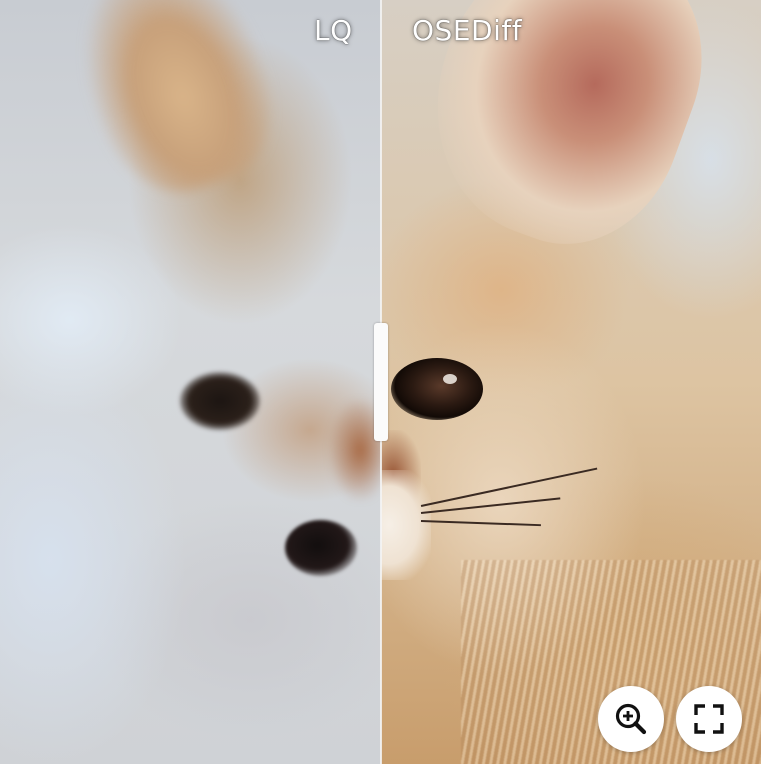  I want to click on fox-eye-glint, so click(450, 379).